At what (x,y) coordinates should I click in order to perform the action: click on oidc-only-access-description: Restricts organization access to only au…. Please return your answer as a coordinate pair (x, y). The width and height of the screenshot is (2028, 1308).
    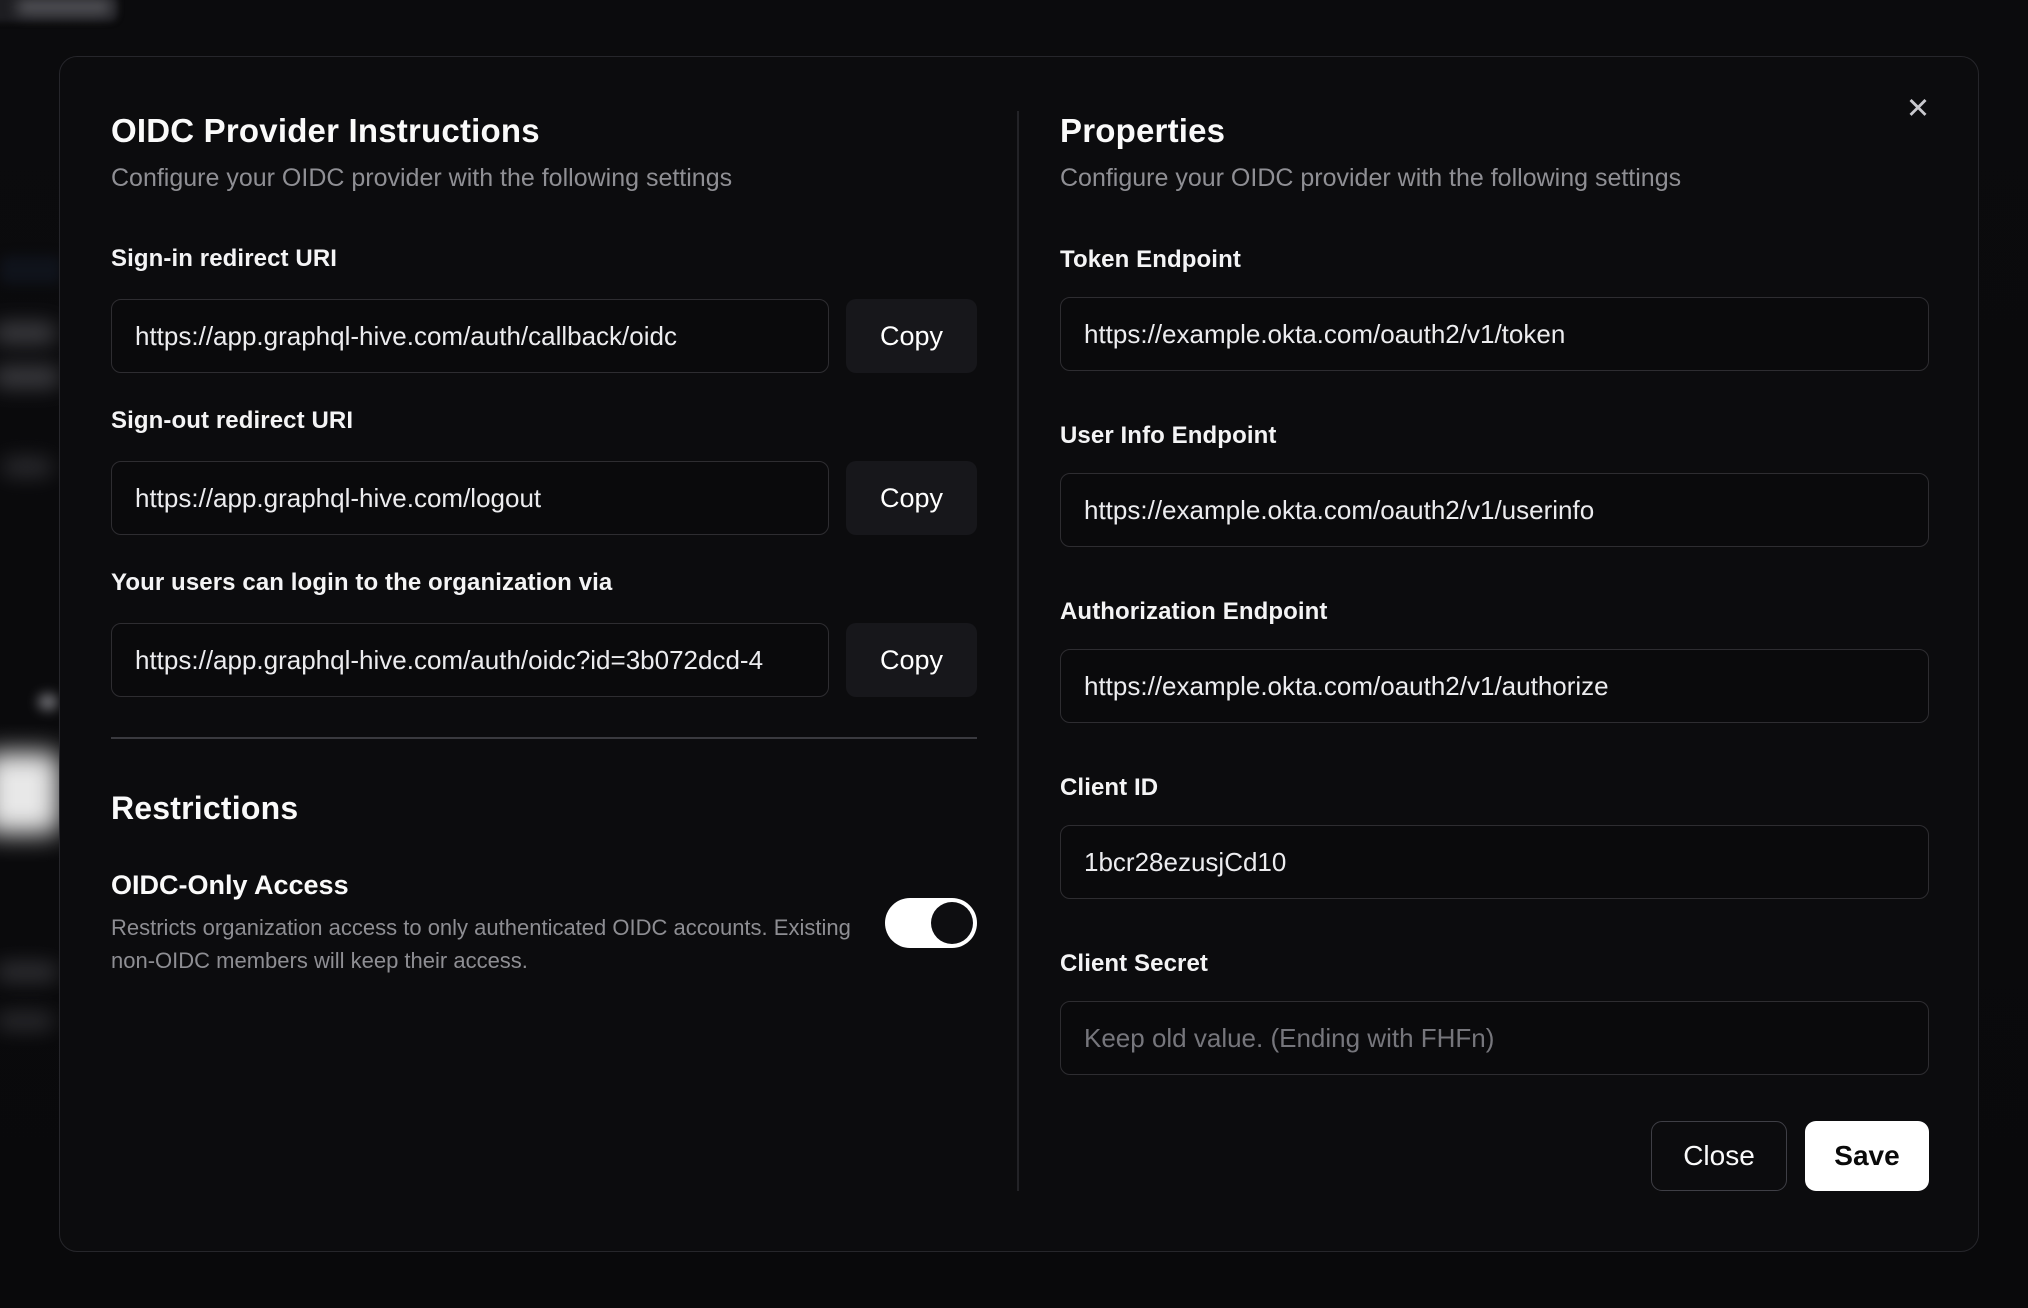
    Looking at the image, I should click on (481, 944).